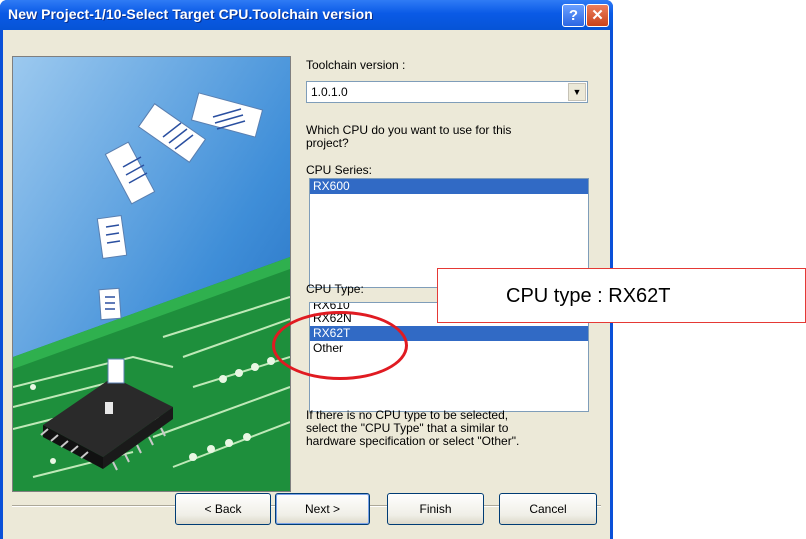 This screenshot has height=539, width=806. What do you see at coordinates (335, 289) in the screenshot?
I see `cpu-type-label: CPU Type:` at bounding box center [335, 289].